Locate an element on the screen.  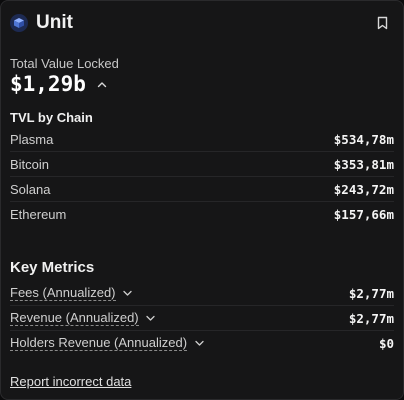
chain-name: Bitcoin is located at coordinates (30, 164).